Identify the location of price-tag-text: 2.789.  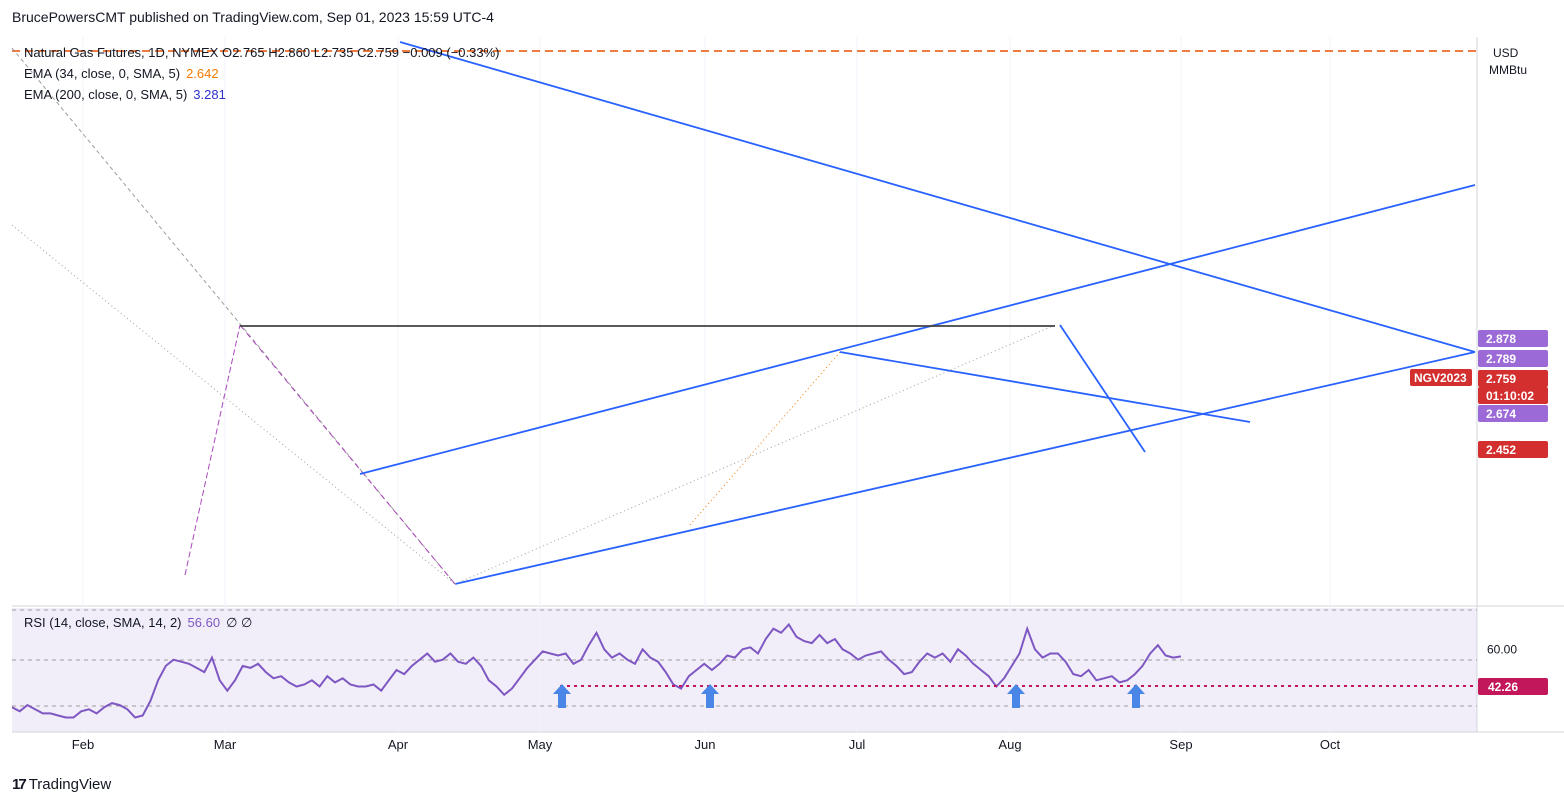
(1501, 359).